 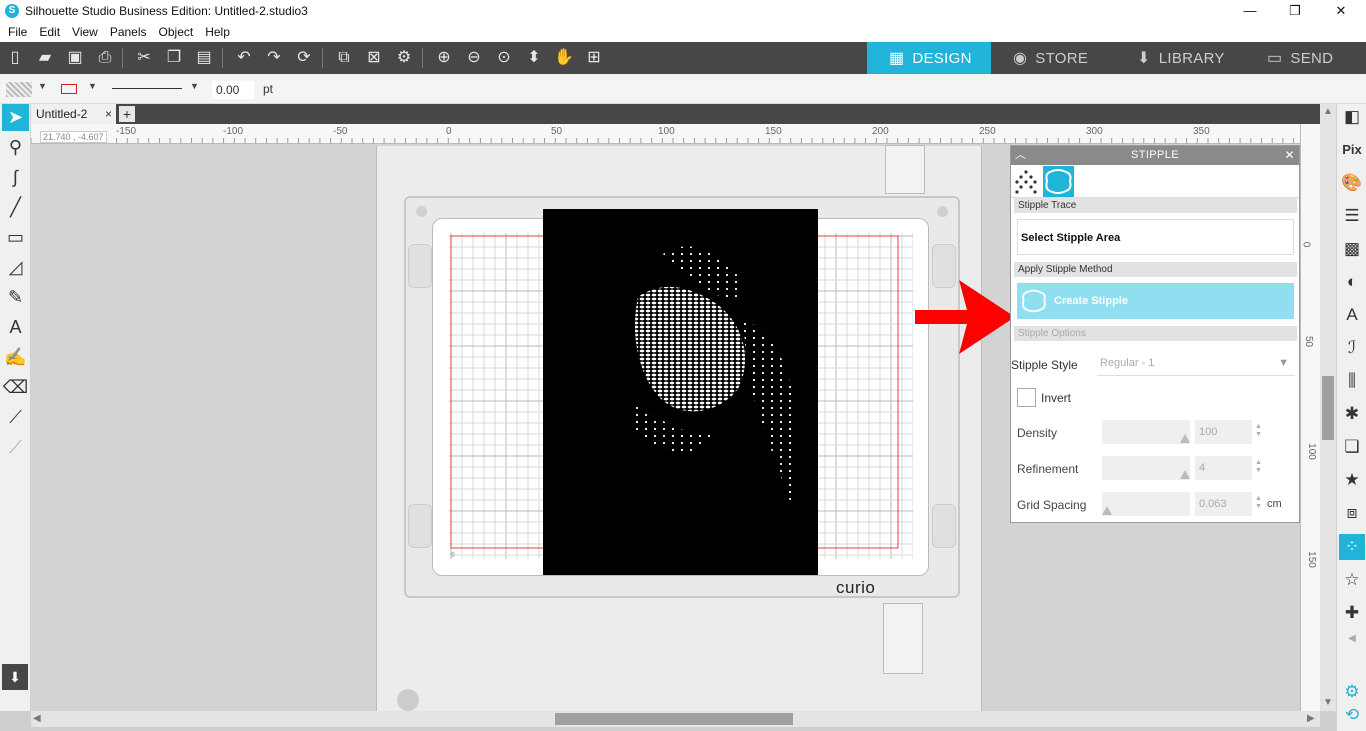 What do you see at coordinates (15, 387) in the screenshot?
I see `eraser-tool-icon: ⌫` at bounding box center [15, 387].